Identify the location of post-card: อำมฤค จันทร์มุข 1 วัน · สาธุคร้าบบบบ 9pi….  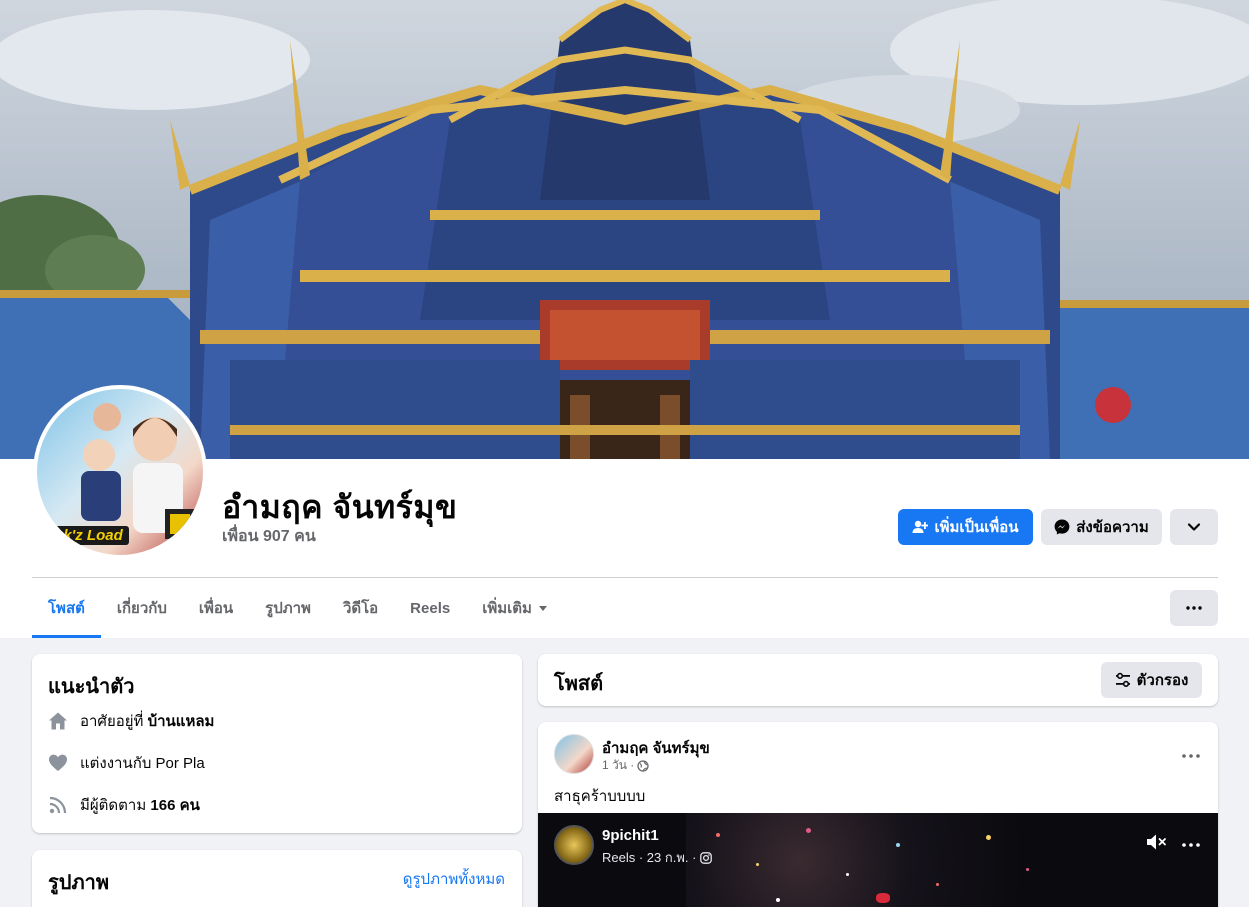
(878, 814).